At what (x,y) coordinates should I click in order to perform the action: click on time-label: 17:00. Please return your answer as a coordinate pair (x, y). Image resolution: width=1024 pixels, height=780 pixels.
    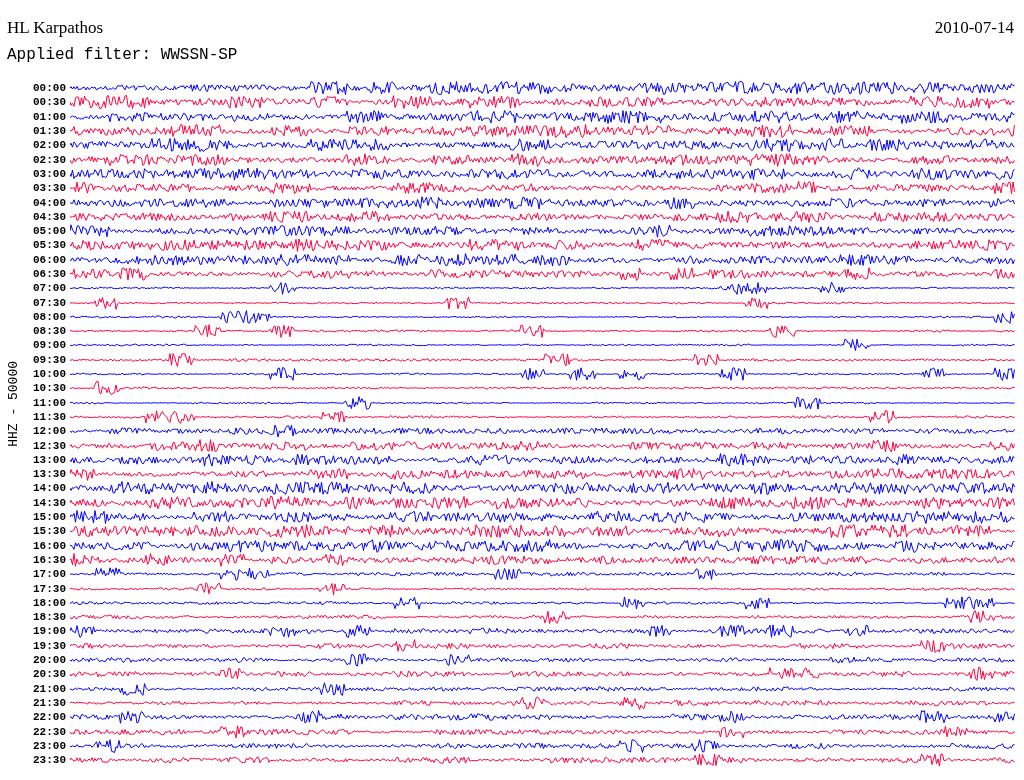
    Looking at the image, I should click on (49, 574).